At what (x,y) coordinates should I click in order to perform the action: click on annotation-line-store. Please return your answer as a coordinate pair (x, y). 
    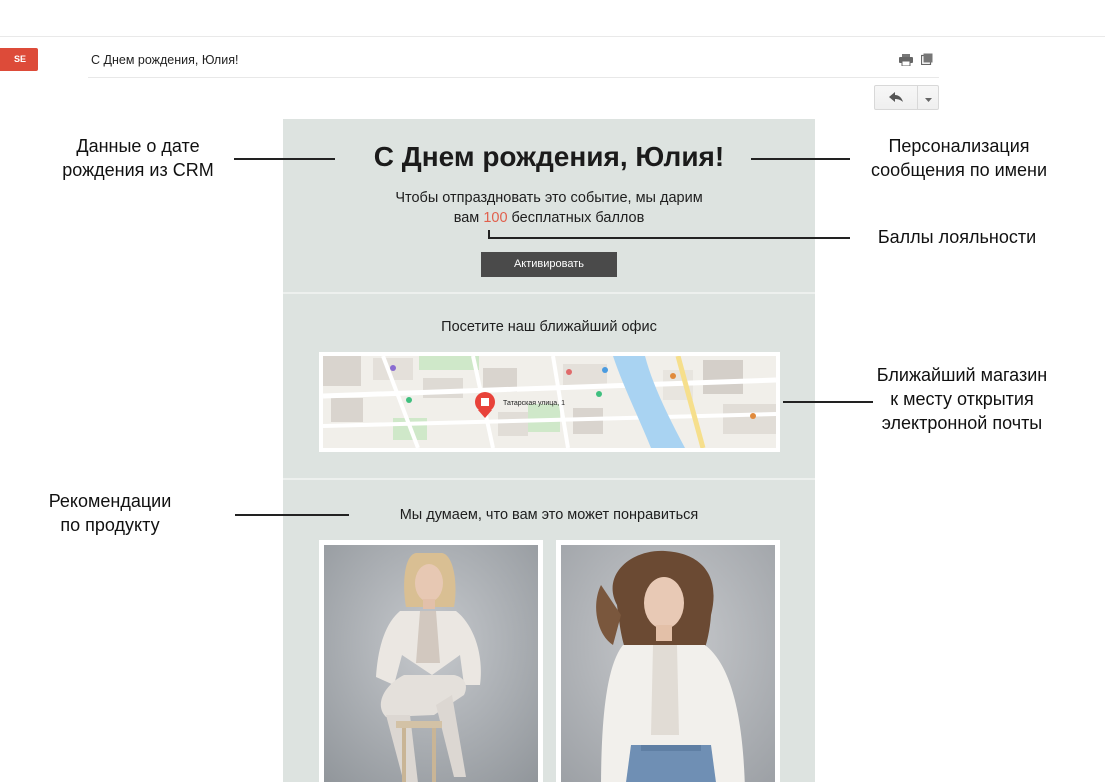
    Looking at the image, I should click on (828, 402).